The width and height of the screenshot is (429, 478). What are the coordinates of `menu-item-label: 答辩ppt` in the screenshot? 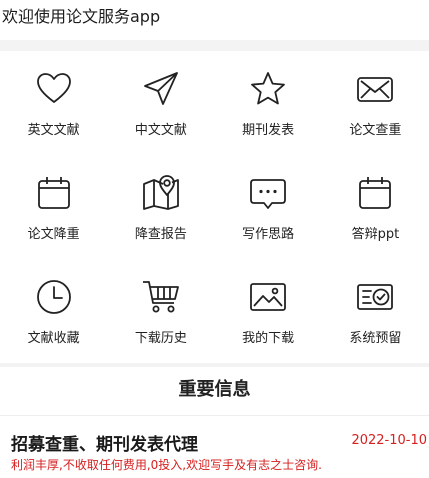 It's located at (375, 234).